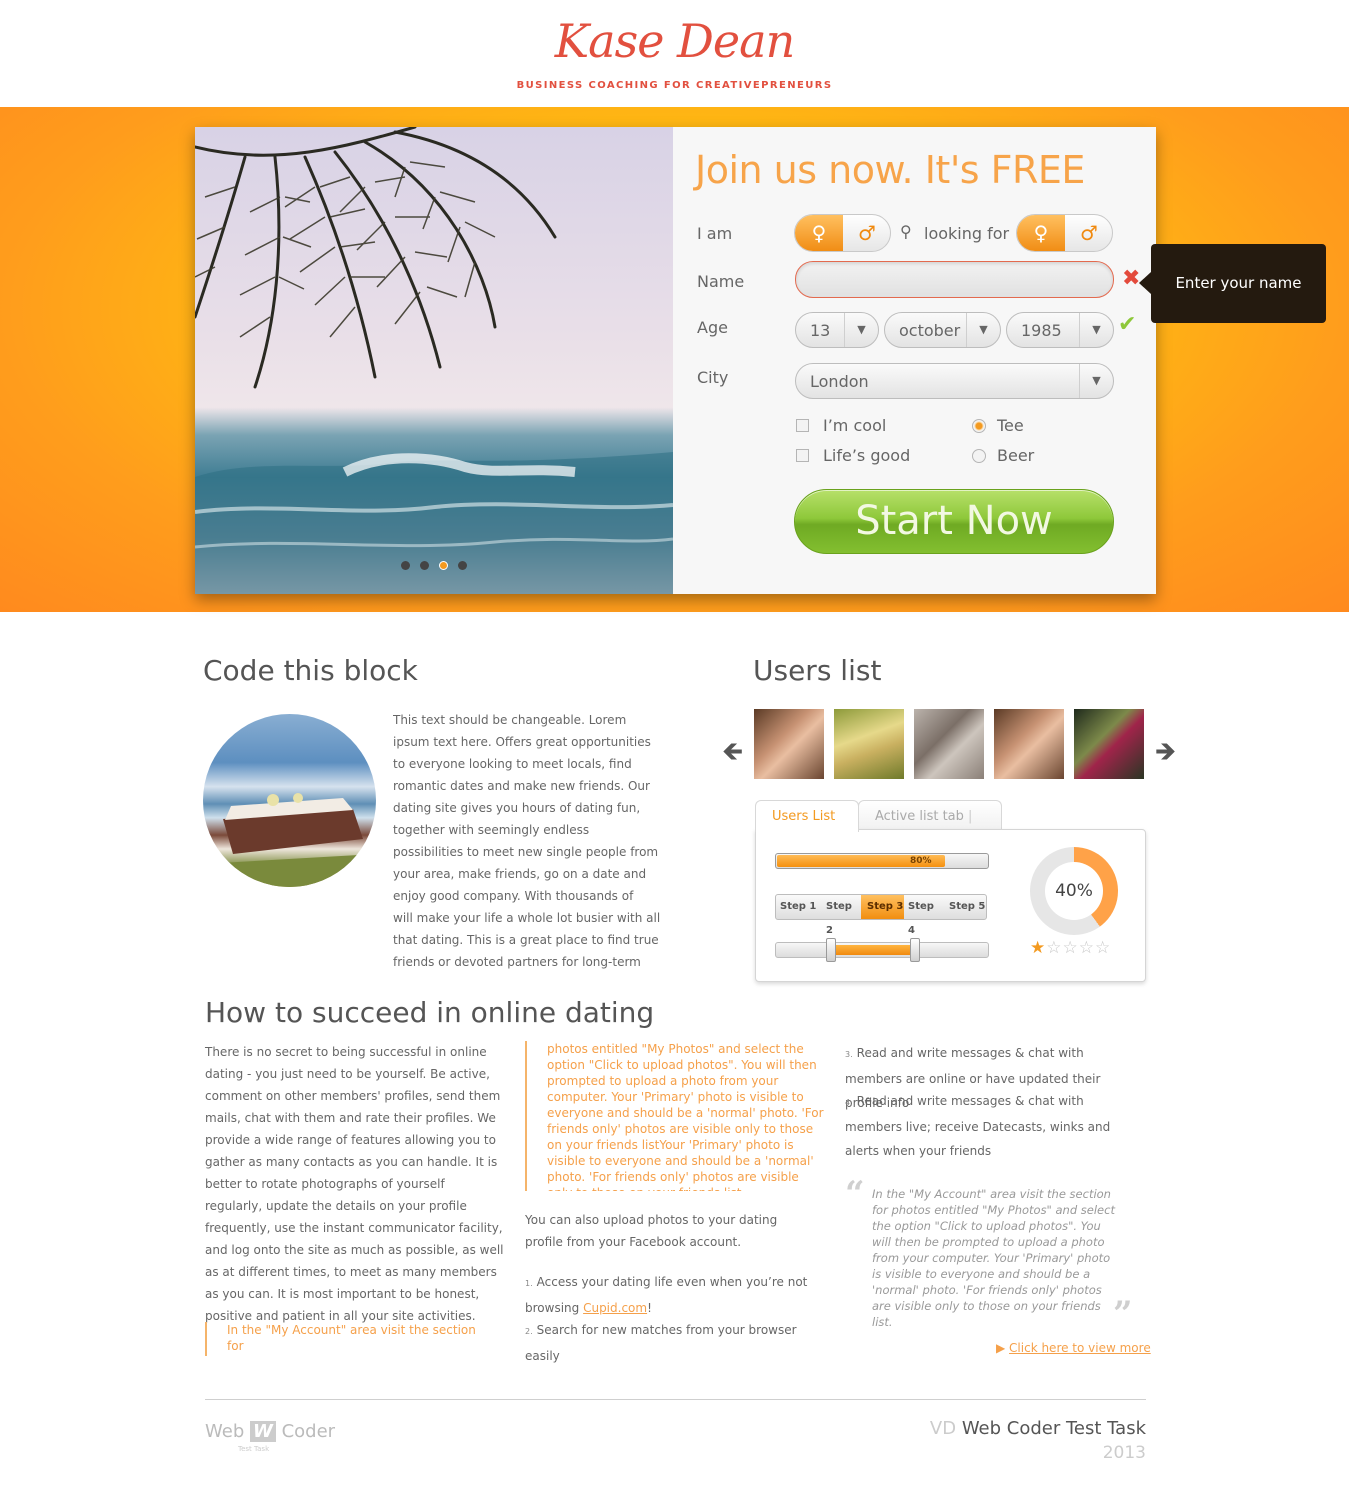 This screenshot has height=1503, width=1349. I want to click on month-select: october ▼, so click(942, 330).